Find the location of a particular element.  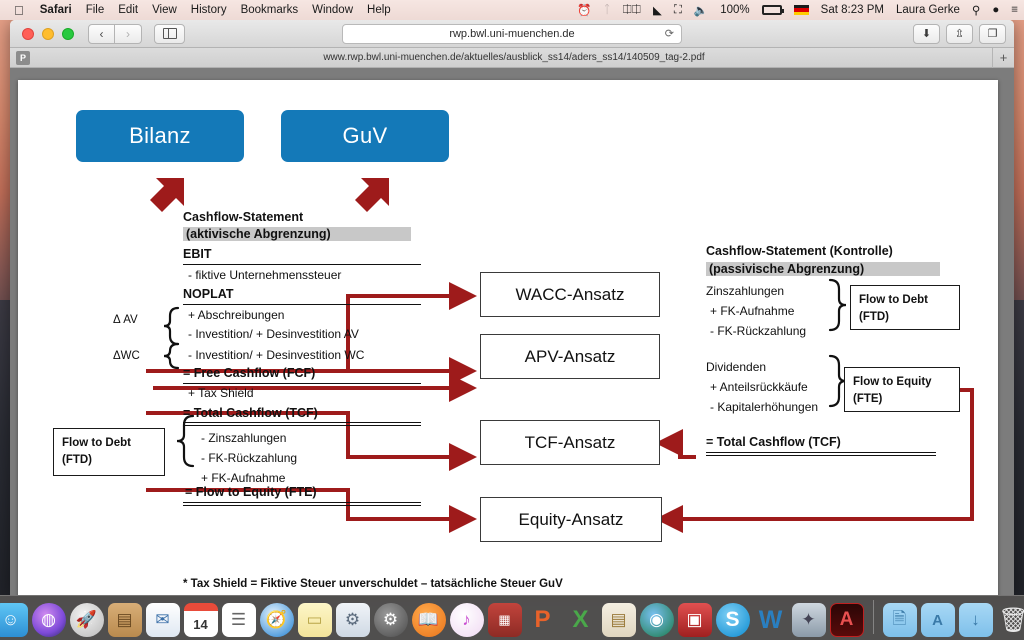

dock-item-image-capture: ✦ is located at coordinates (808, 620).